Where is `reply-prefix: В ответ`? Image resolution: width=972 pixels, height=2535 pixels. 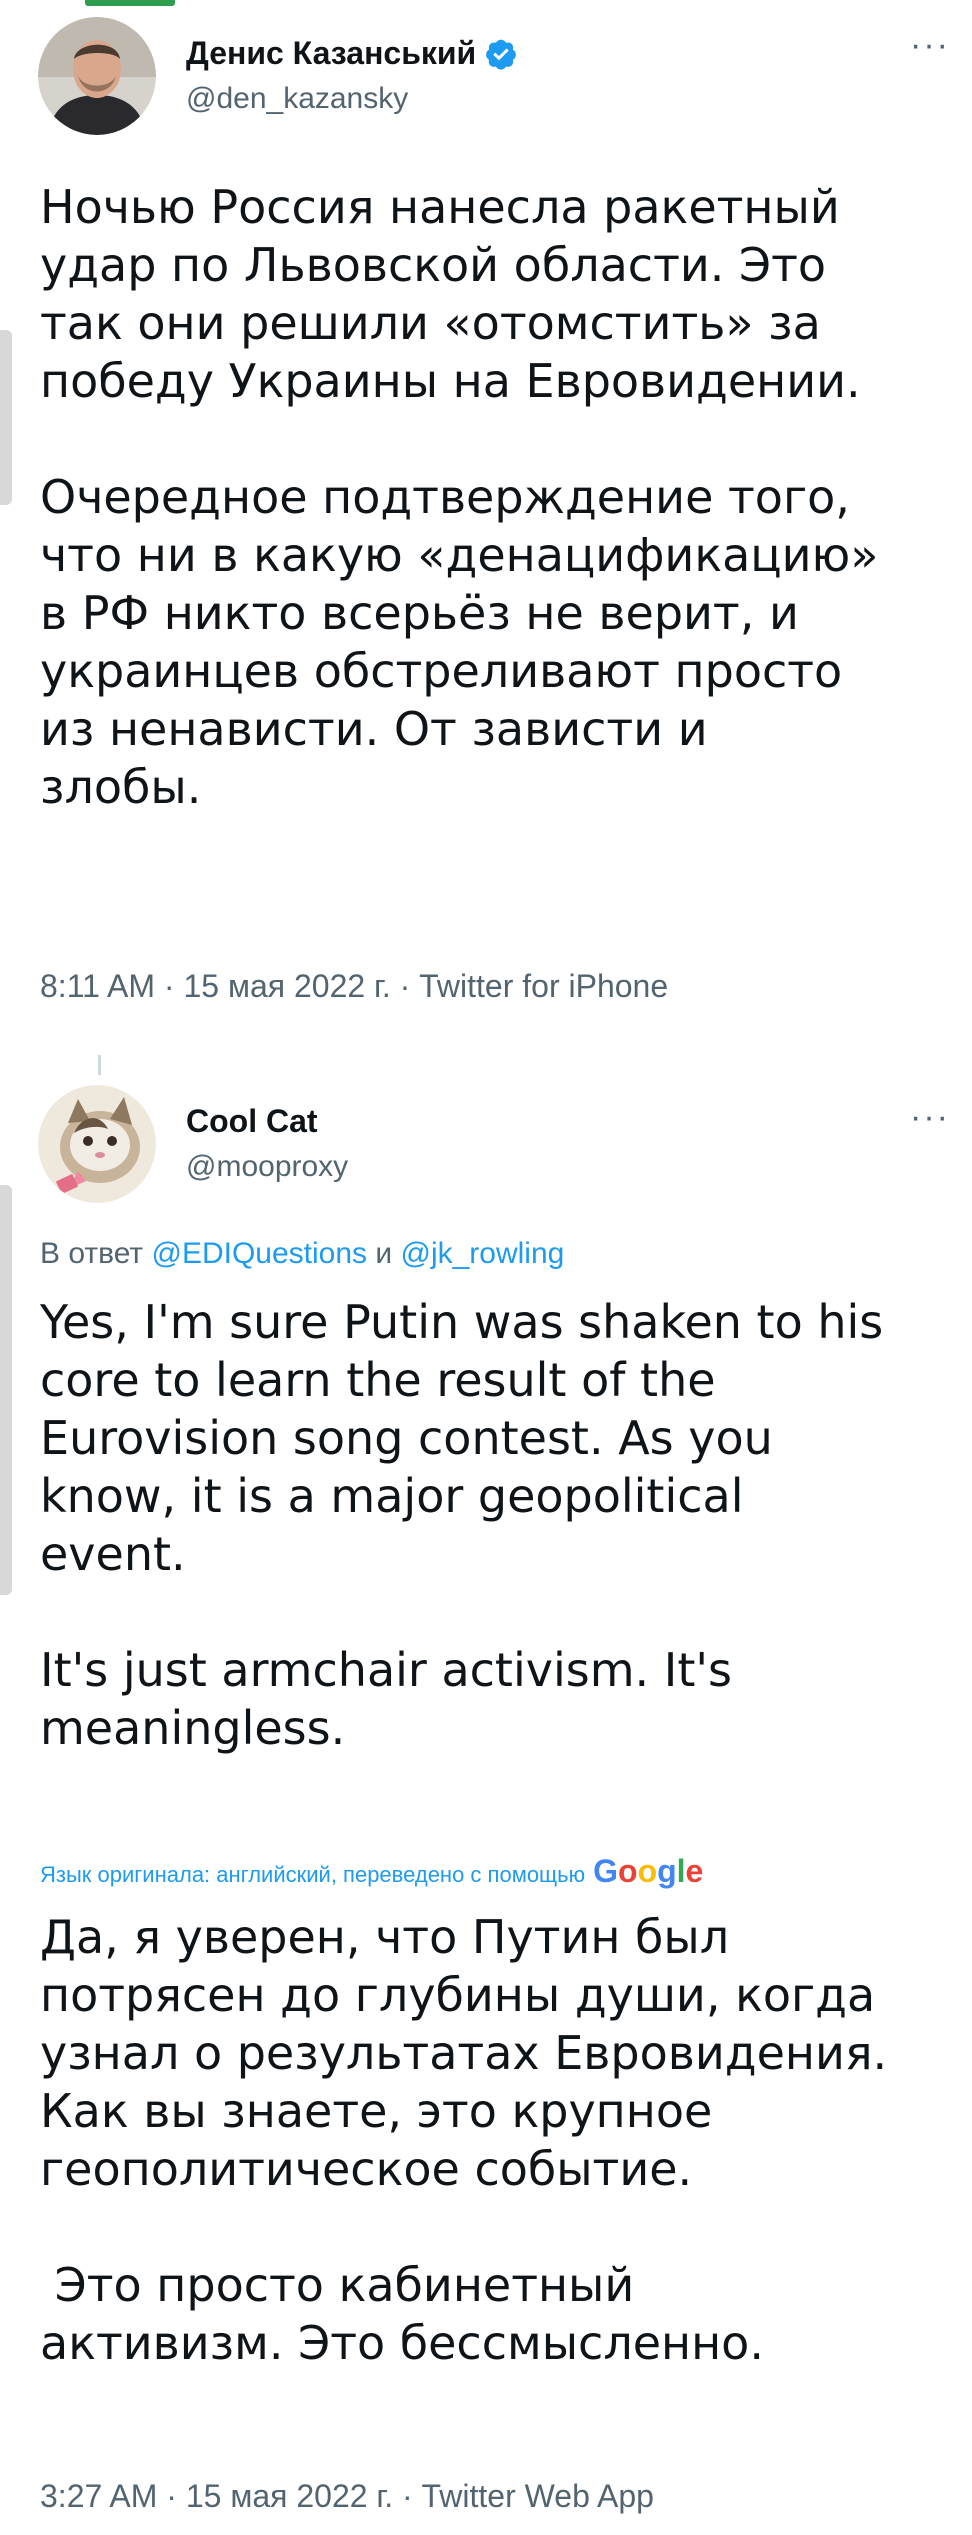
reply-prefix: В ответ is located at coordinates (92, 1253).